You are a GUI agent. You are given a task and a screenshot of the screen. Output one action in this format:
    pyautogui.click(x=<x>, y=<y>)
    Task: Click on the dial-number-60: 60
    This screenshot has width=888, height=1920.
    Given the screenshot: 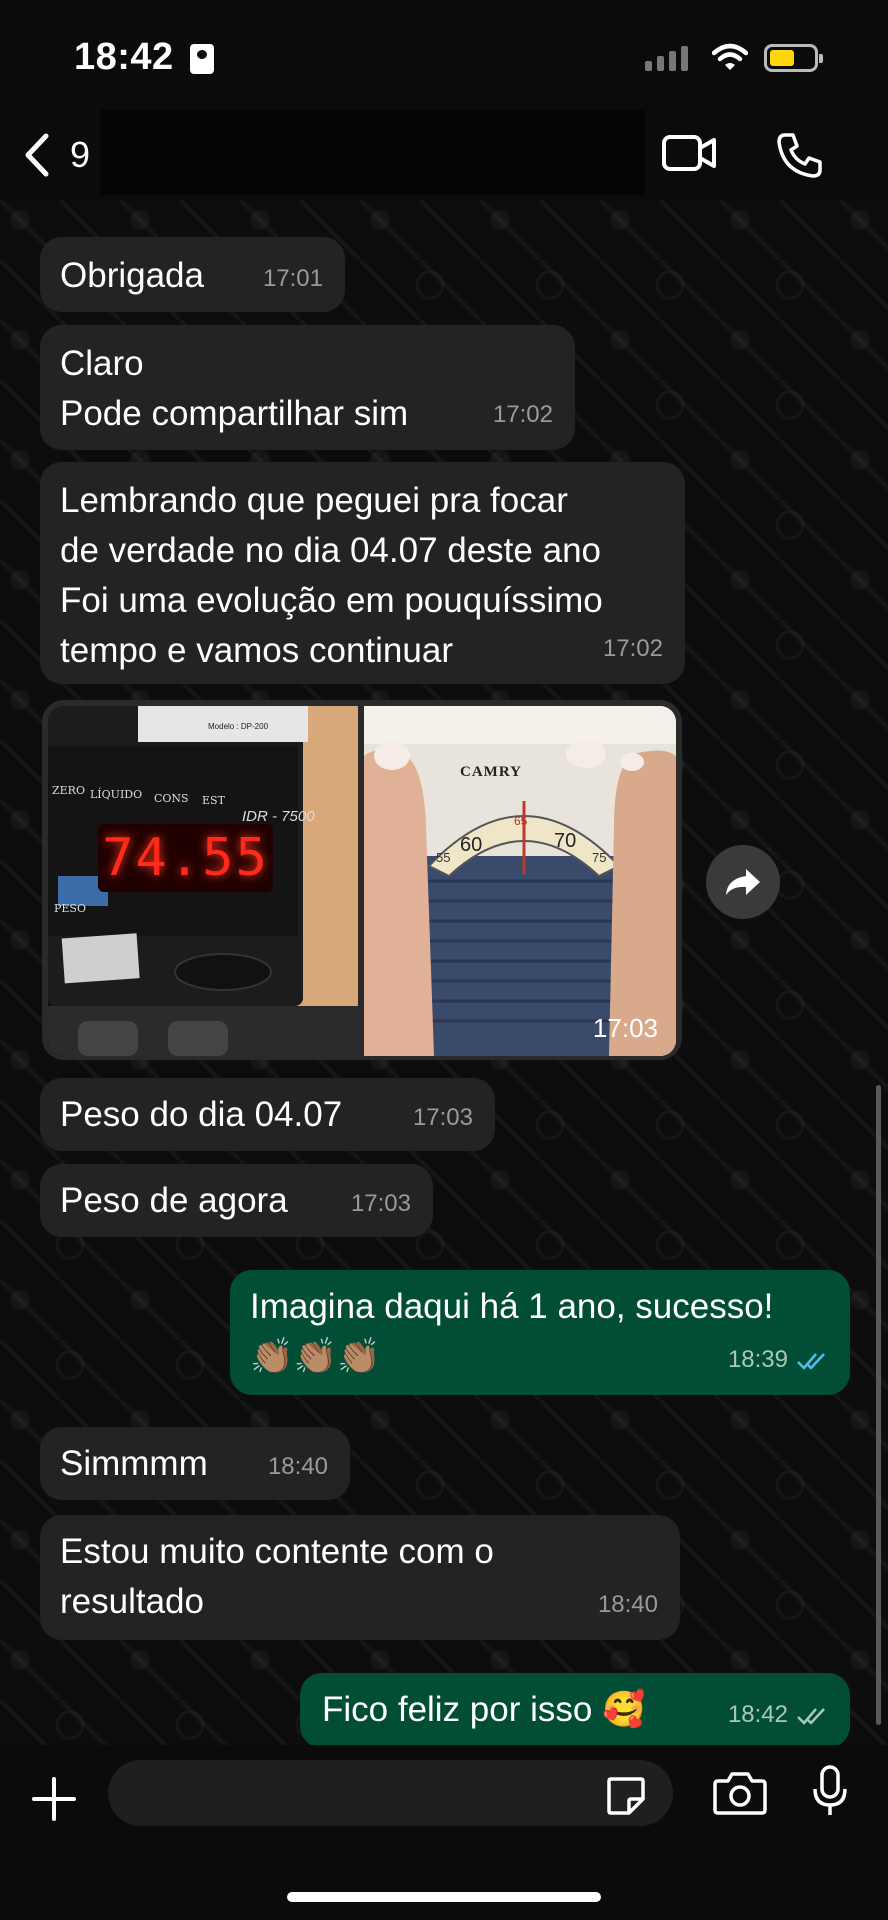 What is the action you would take?
    pyautogui.click(x=471, y=845)
    